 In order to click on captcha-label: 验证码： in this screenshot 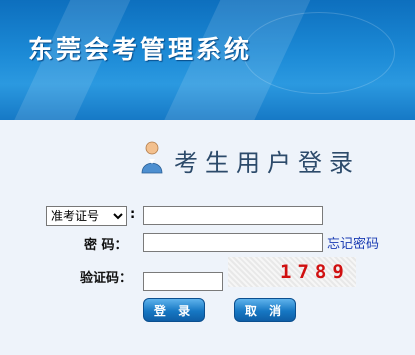, I will do `click(106, 278)`.